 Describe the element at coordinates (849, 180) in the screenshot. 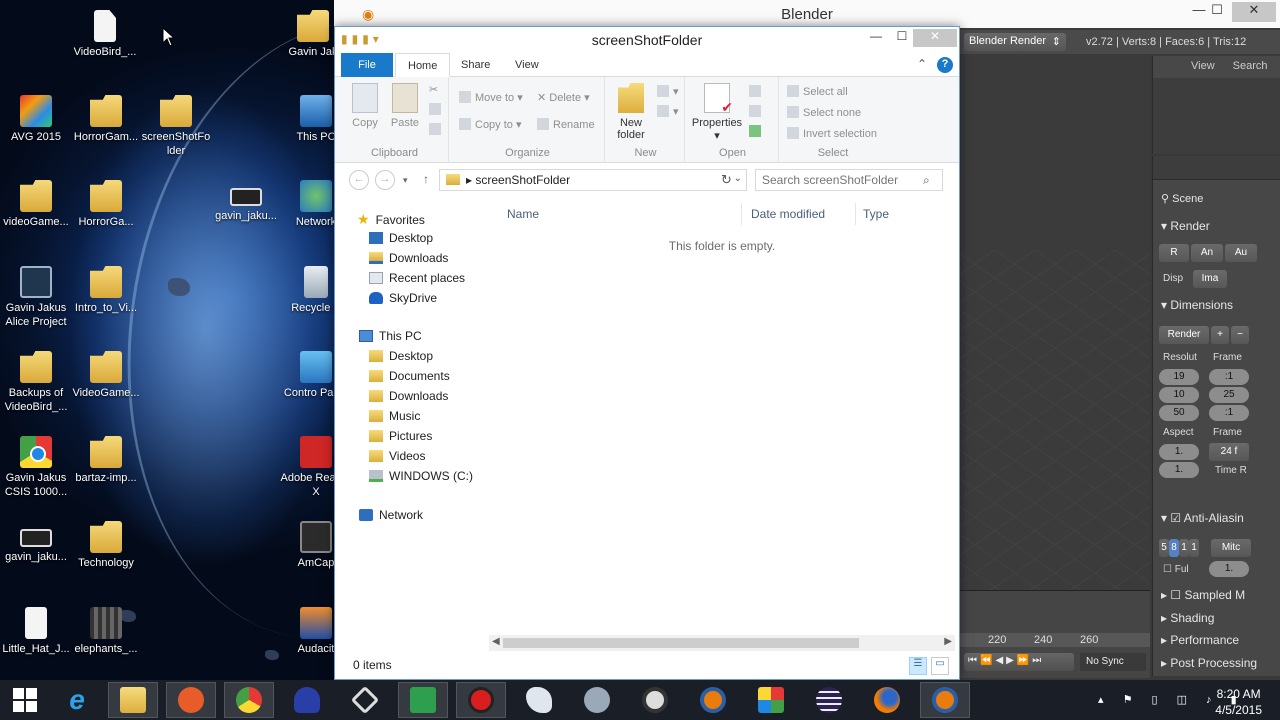

I see `search-input` at that location.